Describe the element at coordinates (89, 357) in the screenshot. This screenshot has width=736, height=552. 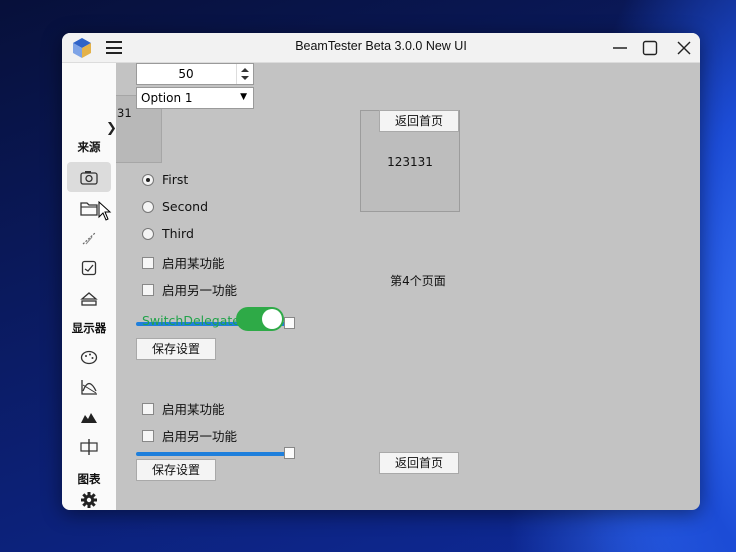
I see `palette-icon` at that location.